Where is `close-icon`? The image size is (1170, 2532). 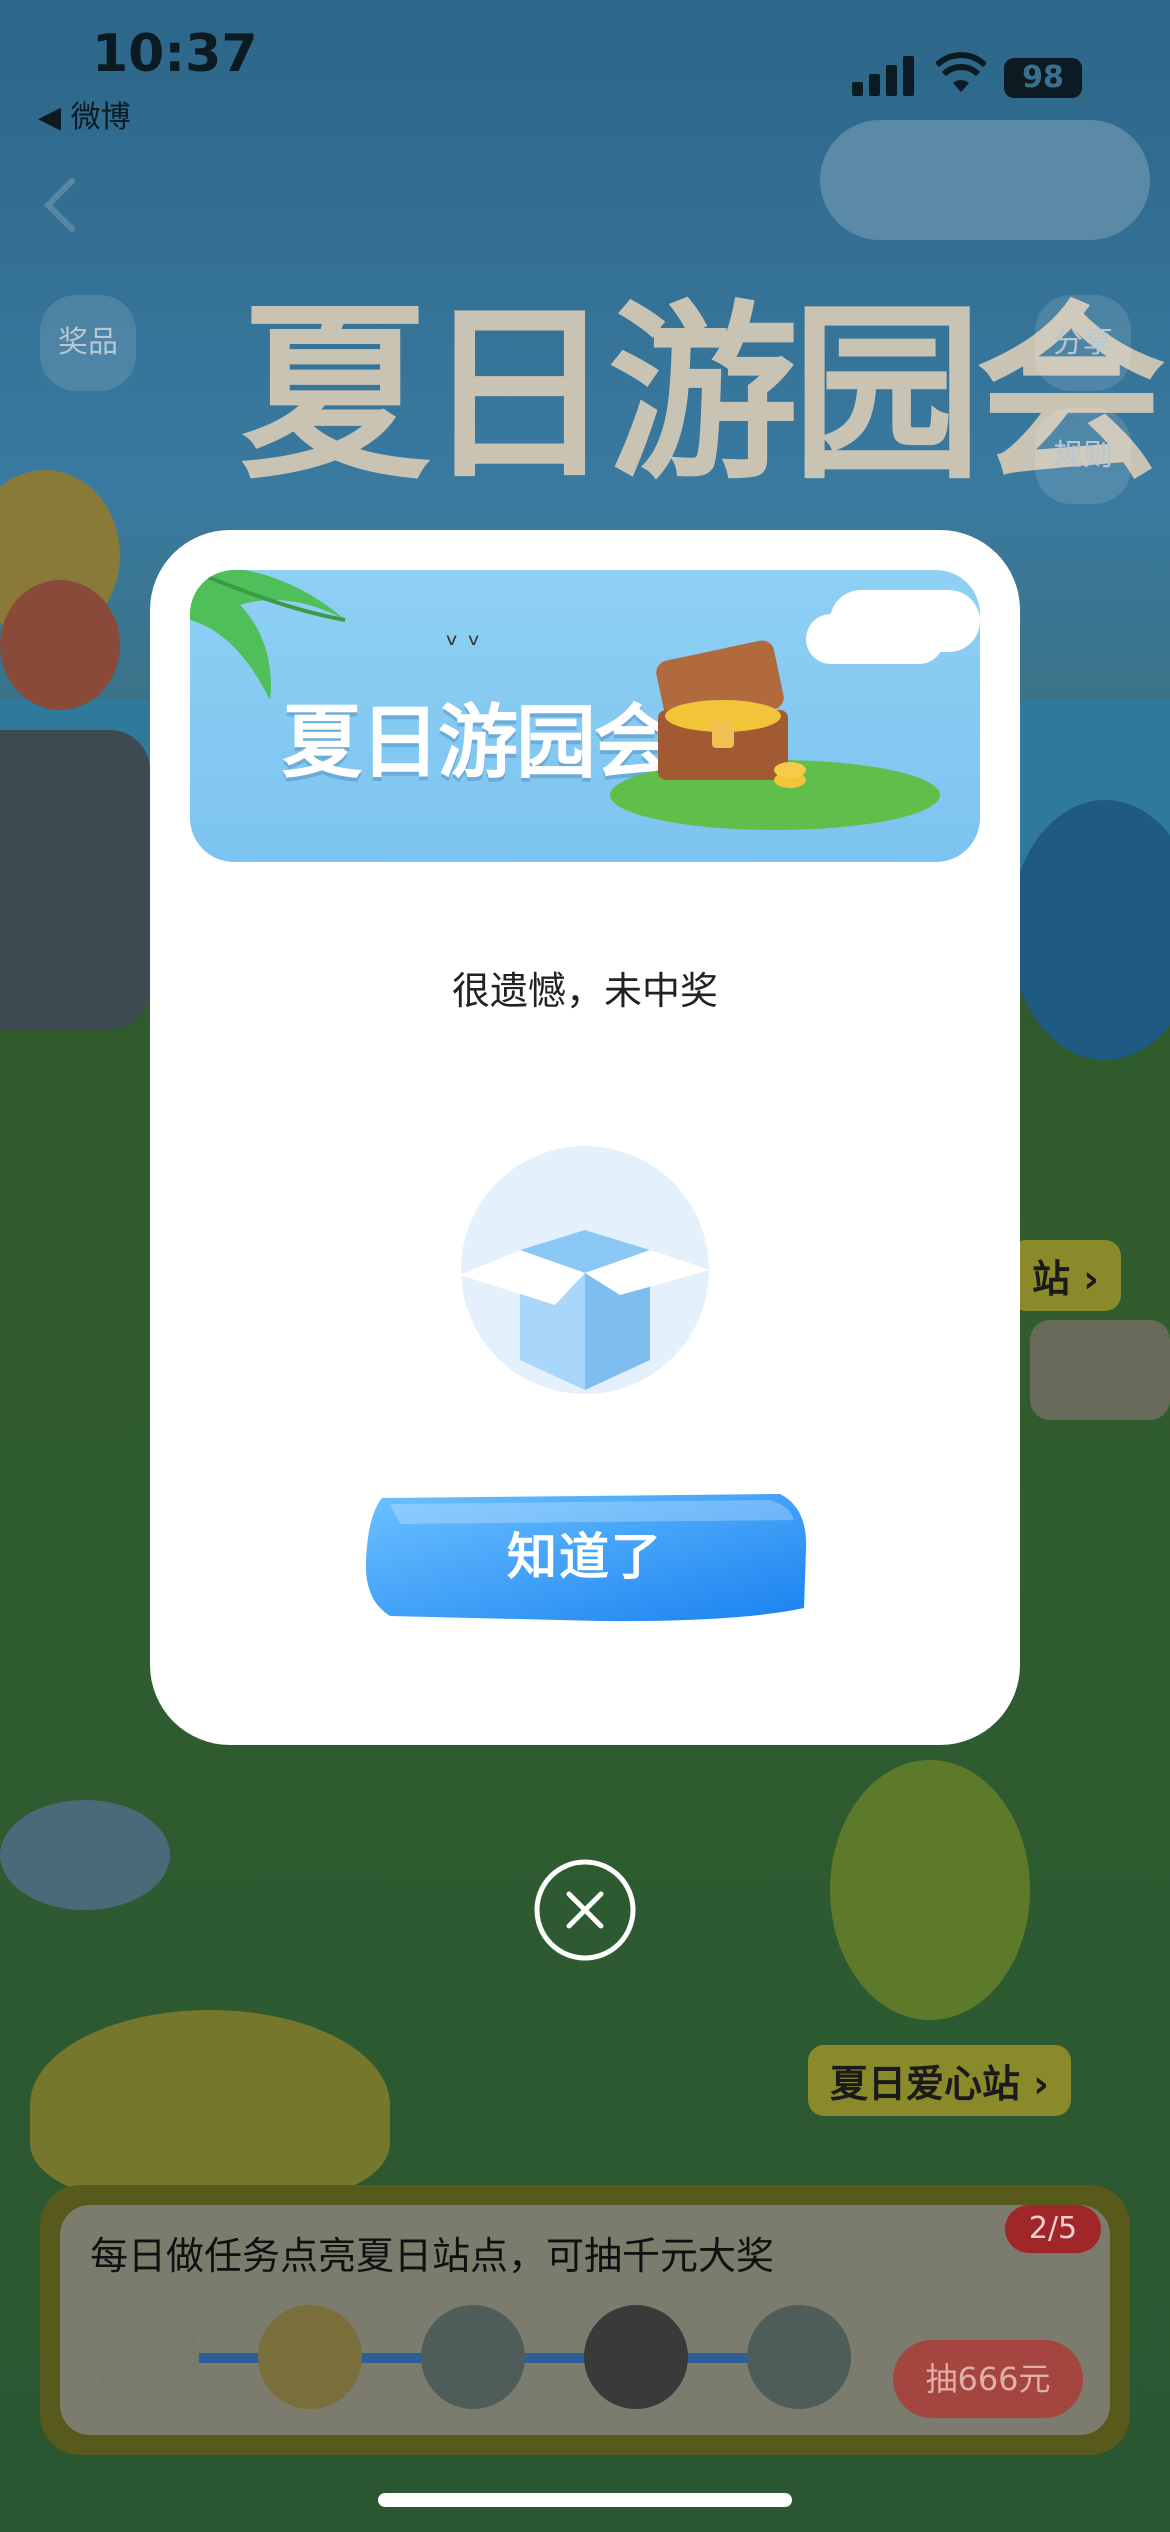
close-icon is located at coordinates (585, 1910).